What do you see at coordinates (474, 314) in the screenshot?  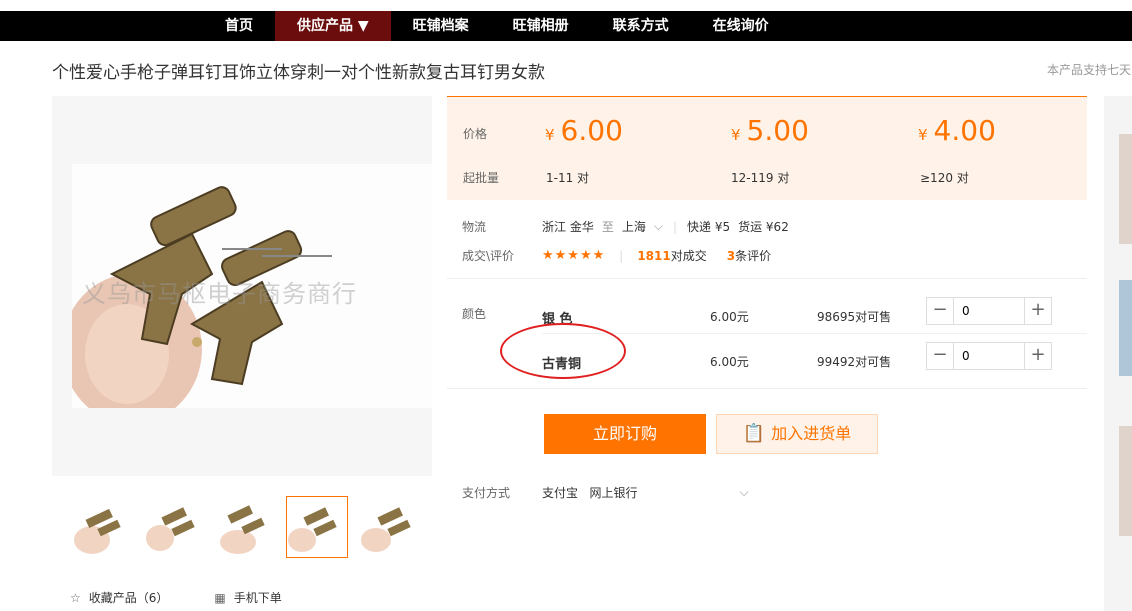 I see `color-label: 颜色` at bounding box center [474, 314].